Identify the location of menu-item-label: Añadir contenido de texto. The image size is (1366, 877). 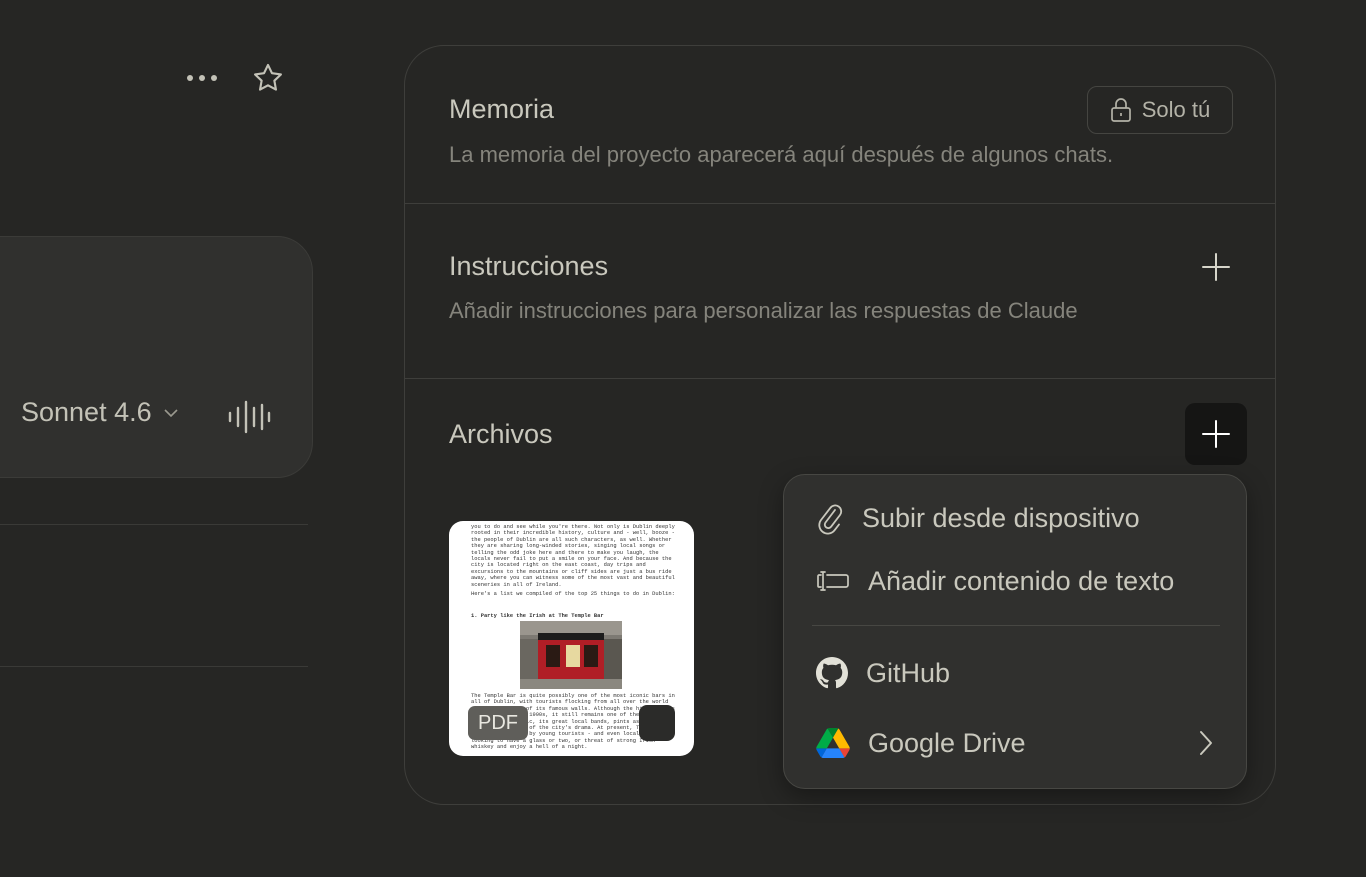
(1021, 580).